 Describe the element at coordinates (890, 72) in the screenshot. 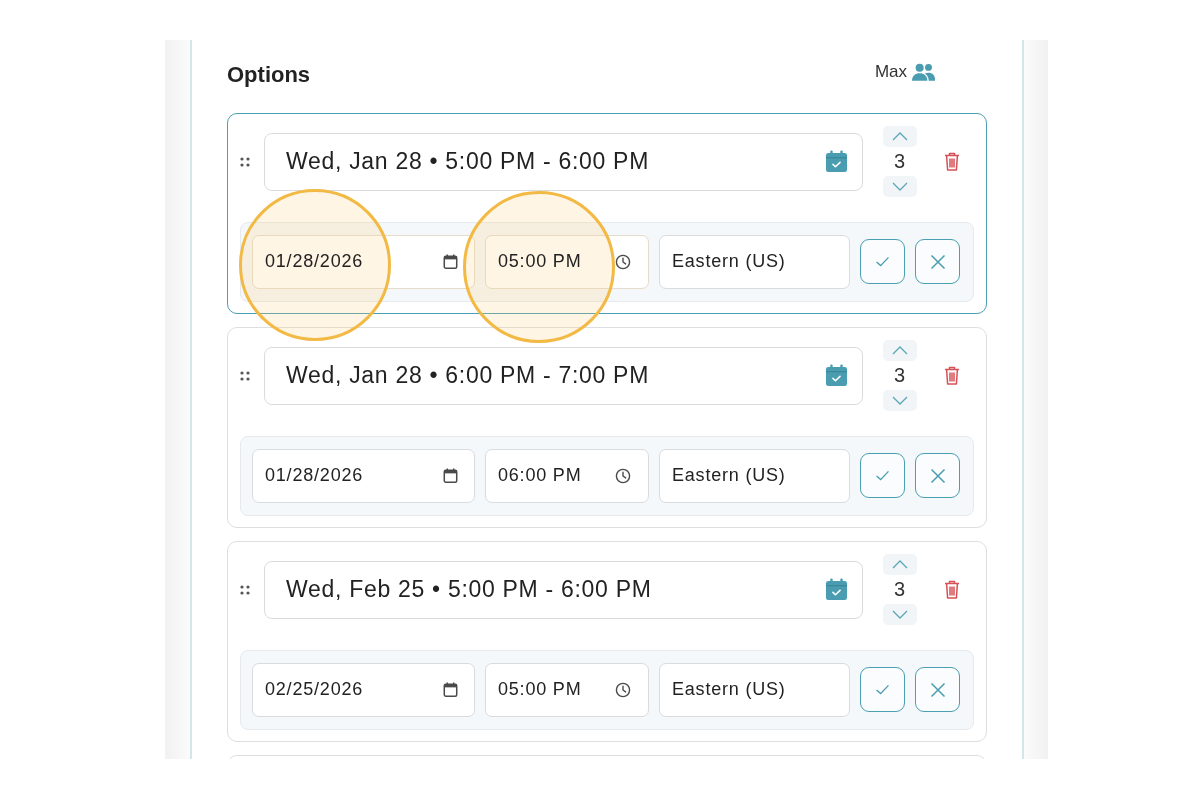

I see `max-label: Max` at that location.